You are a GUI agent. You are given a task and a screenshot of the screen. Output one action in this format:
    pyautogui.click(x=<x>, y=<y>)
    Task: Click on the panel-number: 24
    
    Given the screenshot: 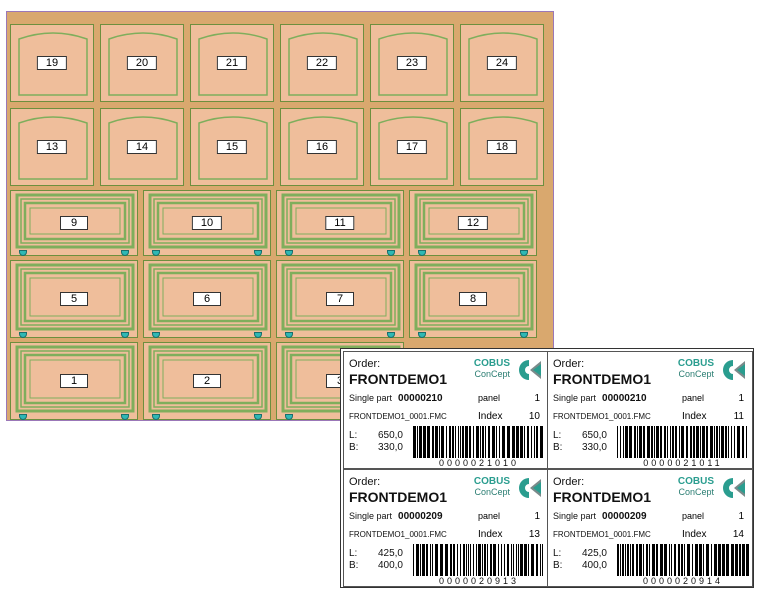 What is the action you would take?
    pyautogui.click(x=502, y=63)
    